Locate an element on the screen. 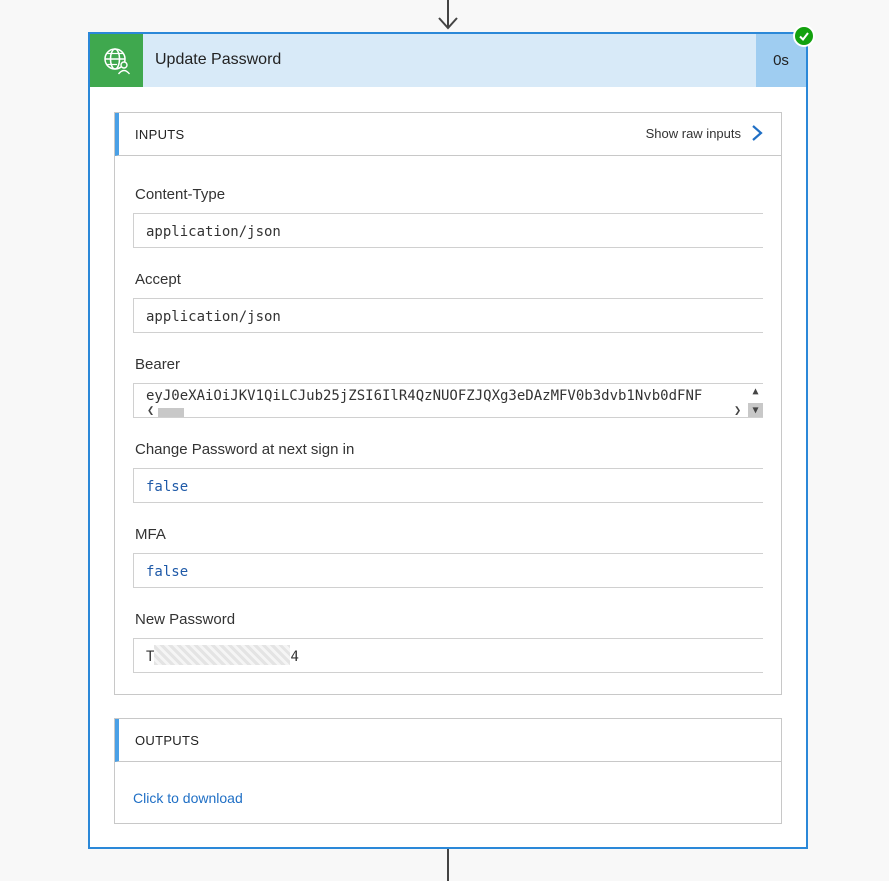  horizontal-scrollbar-thumb is located at coordinates (171, 412).